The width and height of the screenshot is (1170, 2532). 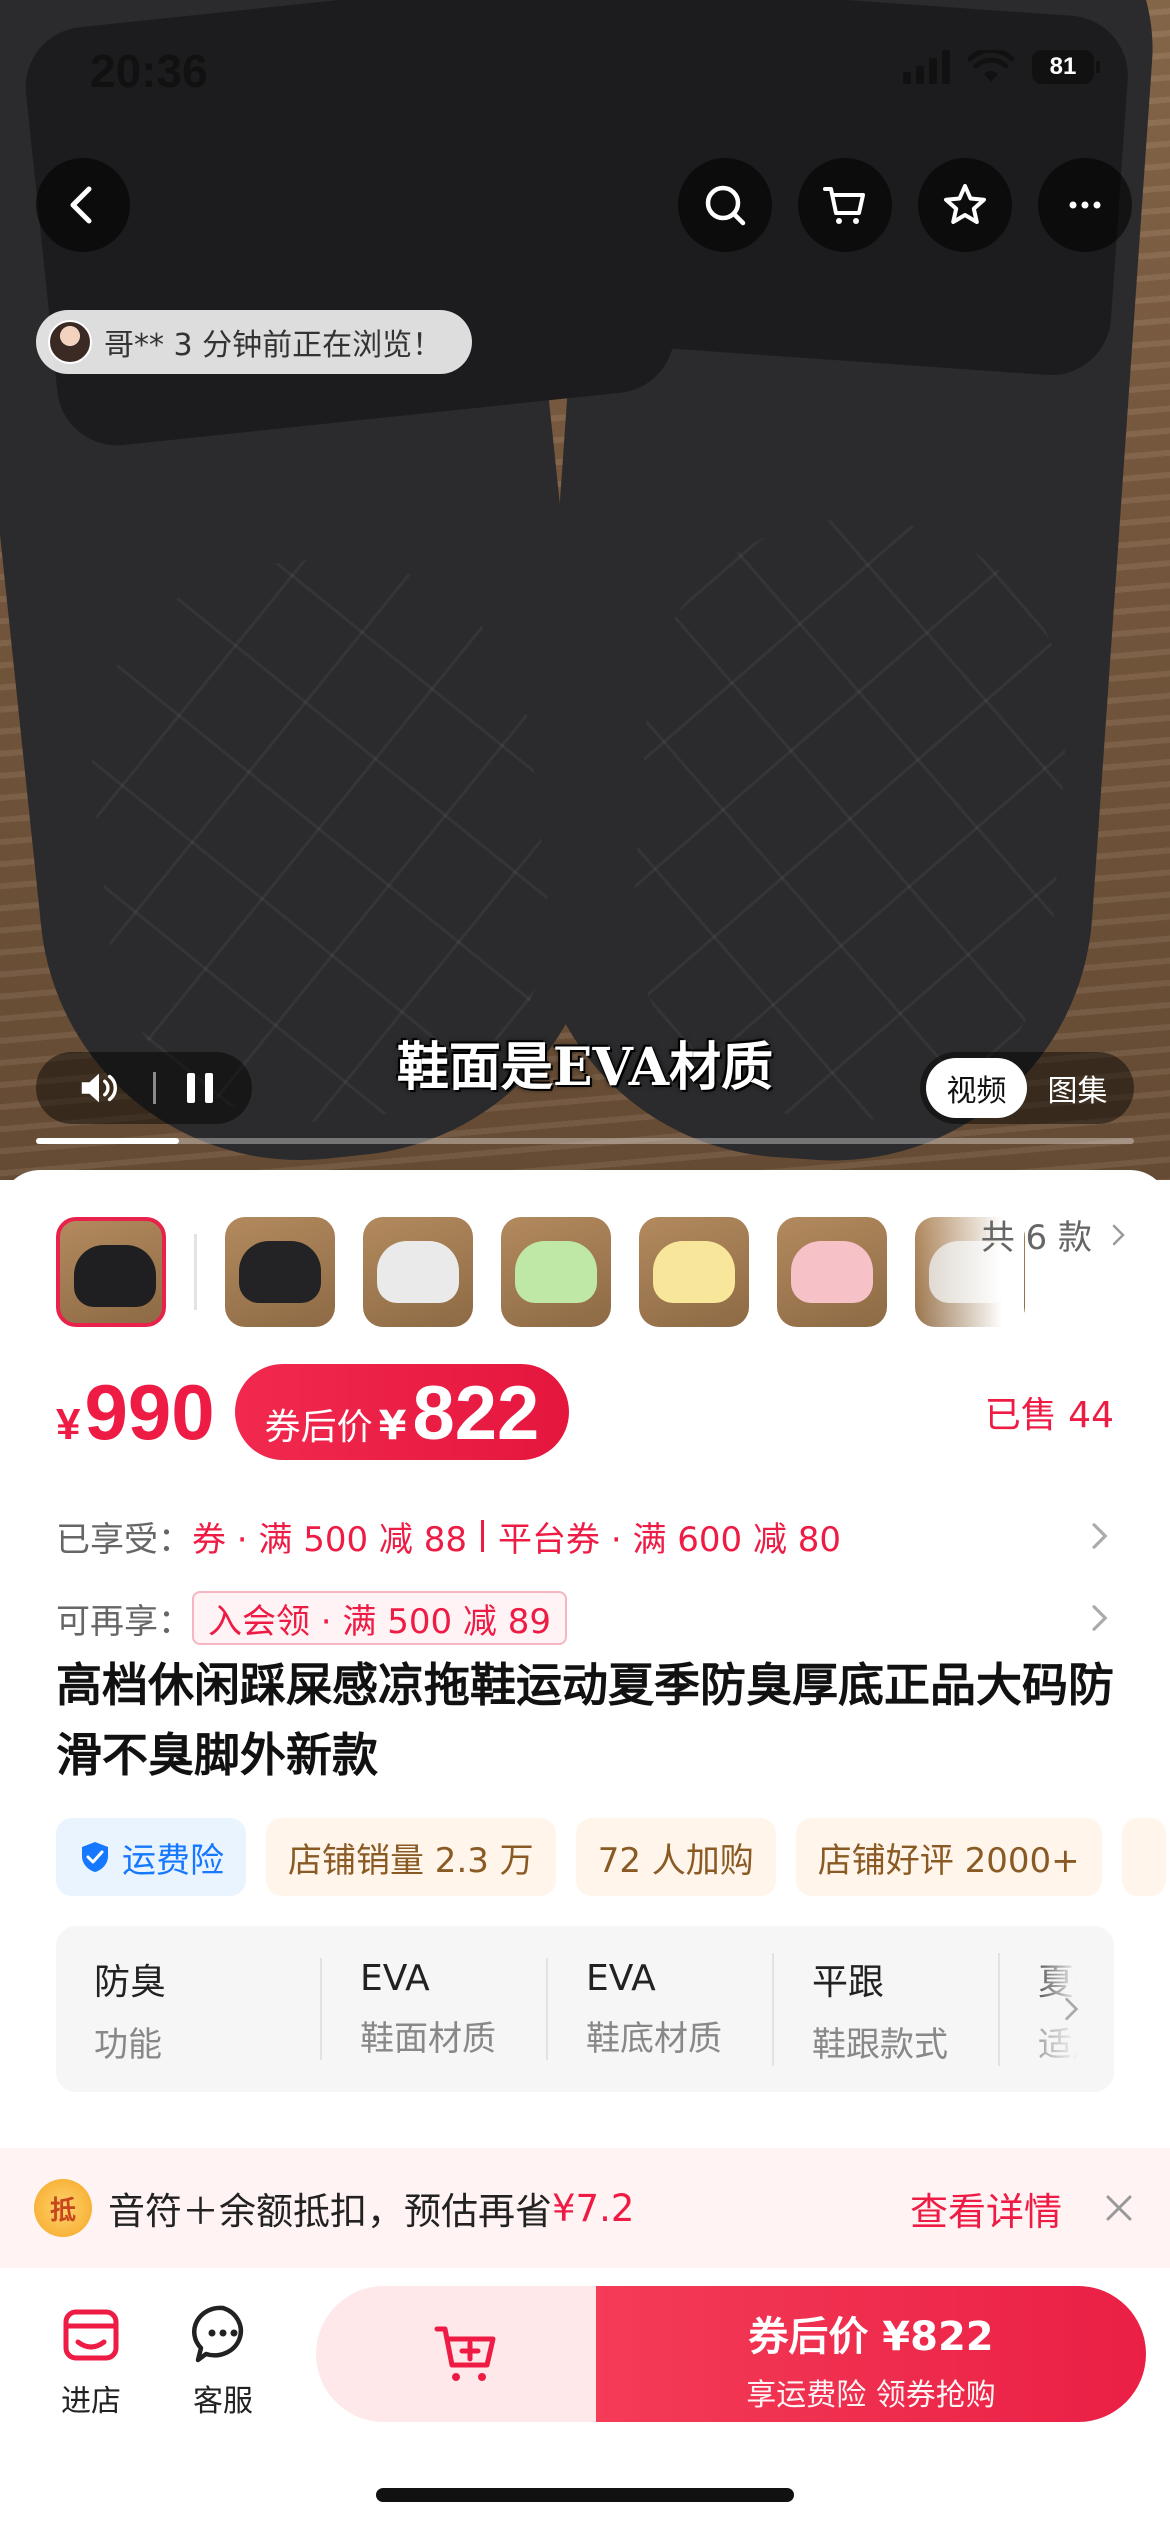 What do you see at coordinates (144, 1088) in the screenshot?
I see `video-controls` at bounding box center [144, 1088].